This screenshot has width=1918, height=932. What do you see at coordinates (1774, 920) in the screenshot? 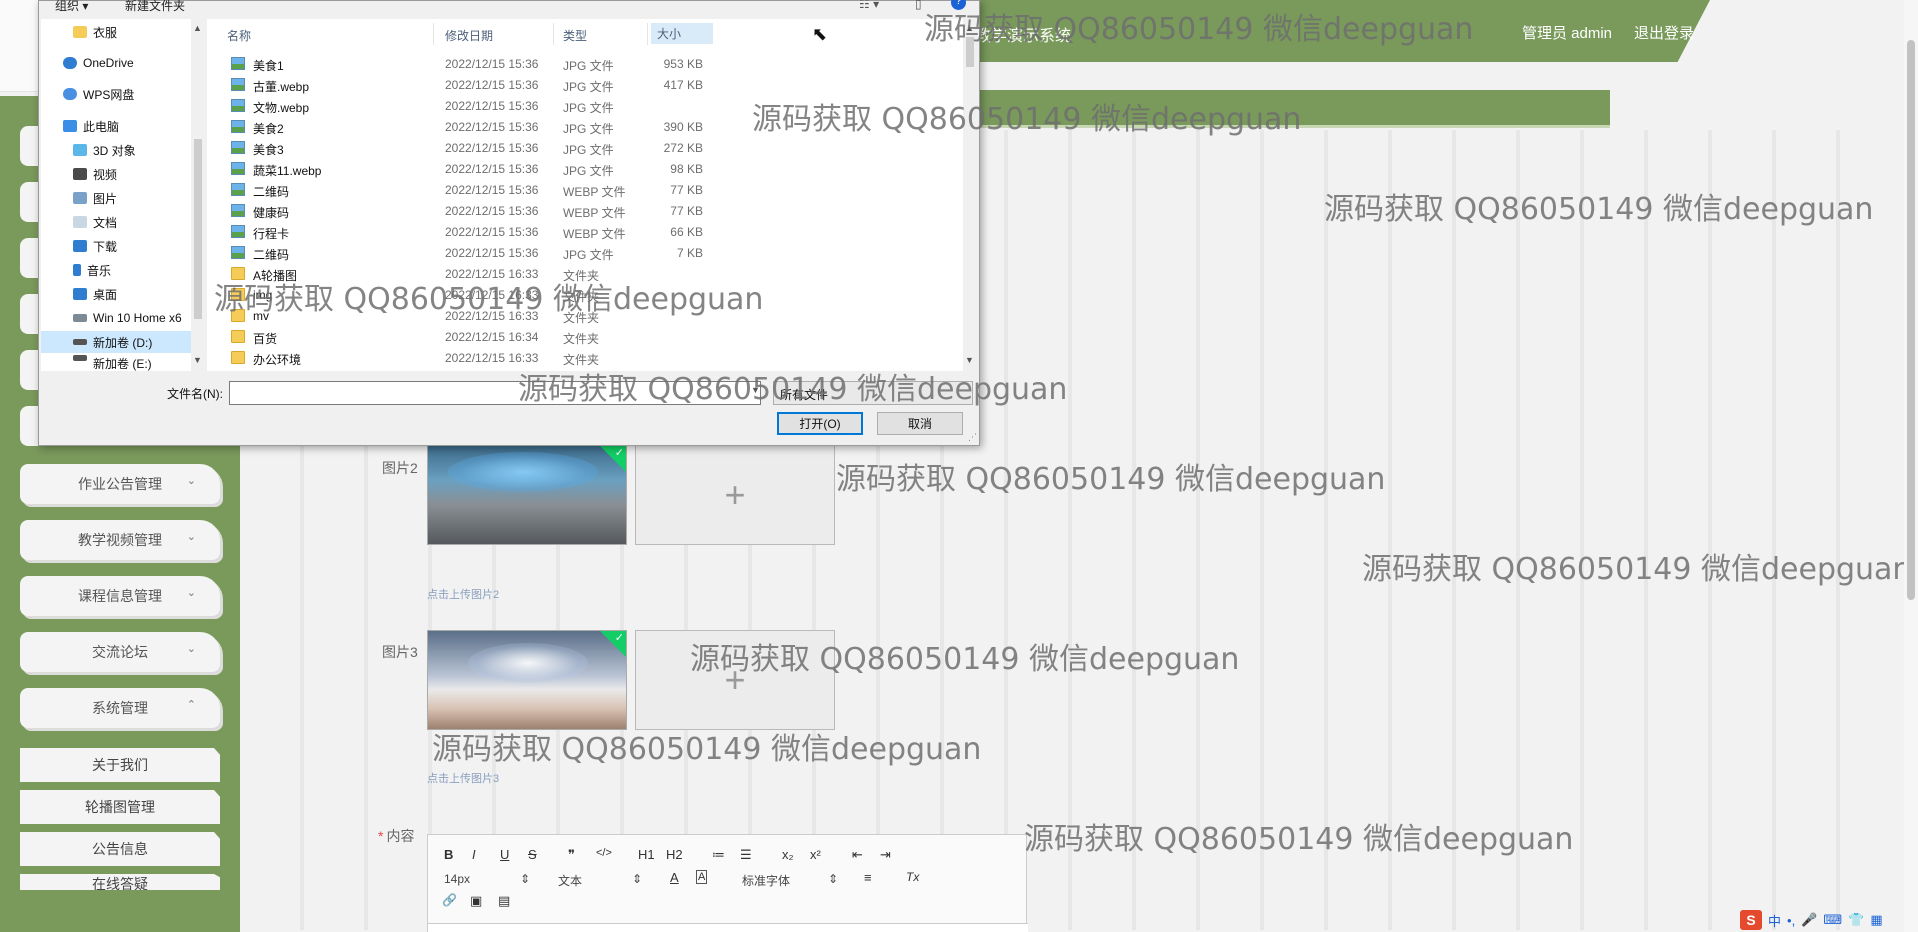
I see `ime-language: 中` at bounding box center [1774, 920].